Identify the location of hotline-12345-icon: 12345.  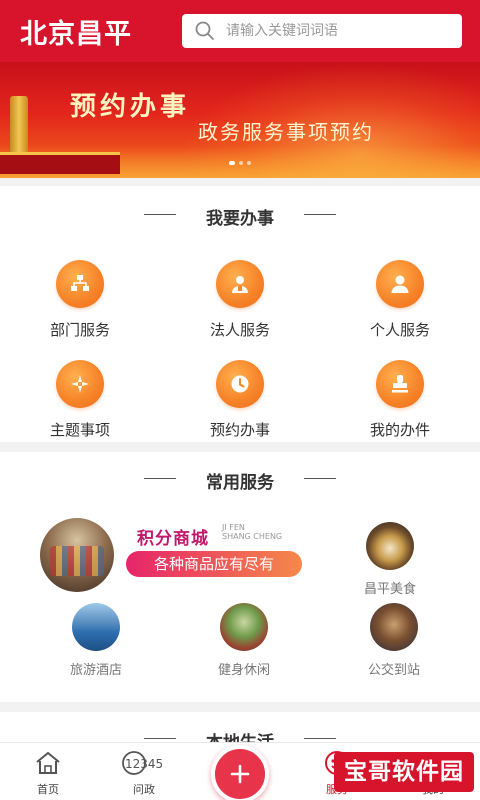
(144, 763).